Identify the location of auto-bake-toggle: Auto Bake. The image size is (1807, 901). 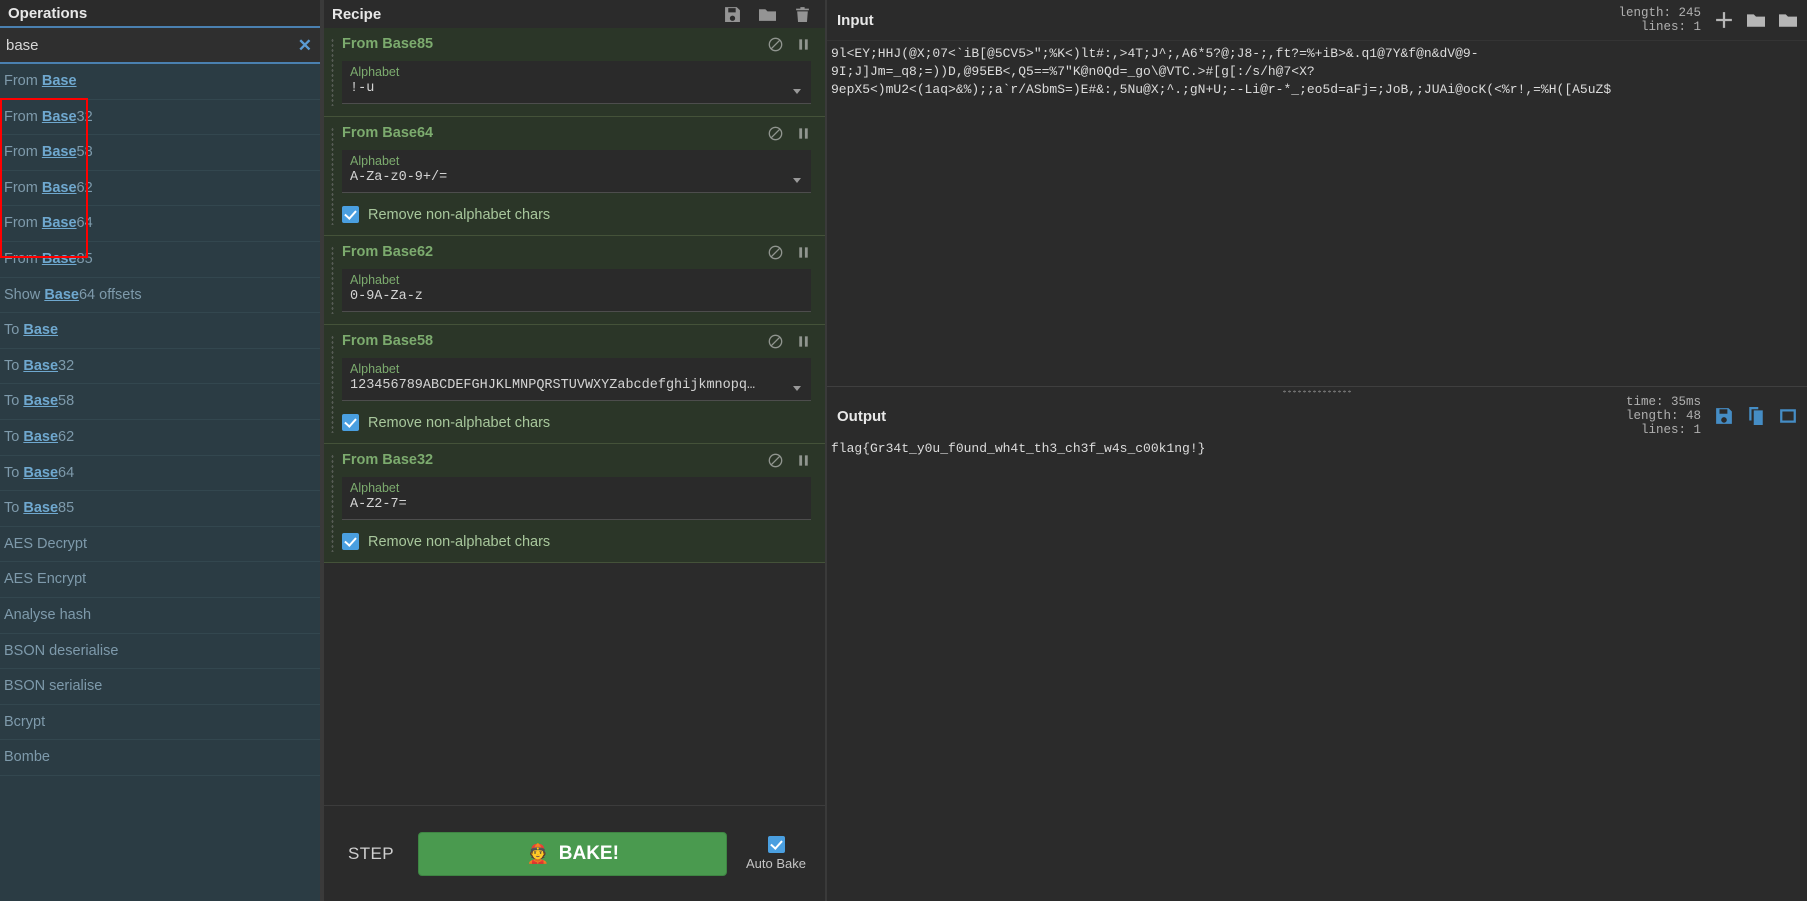
(776, 853).